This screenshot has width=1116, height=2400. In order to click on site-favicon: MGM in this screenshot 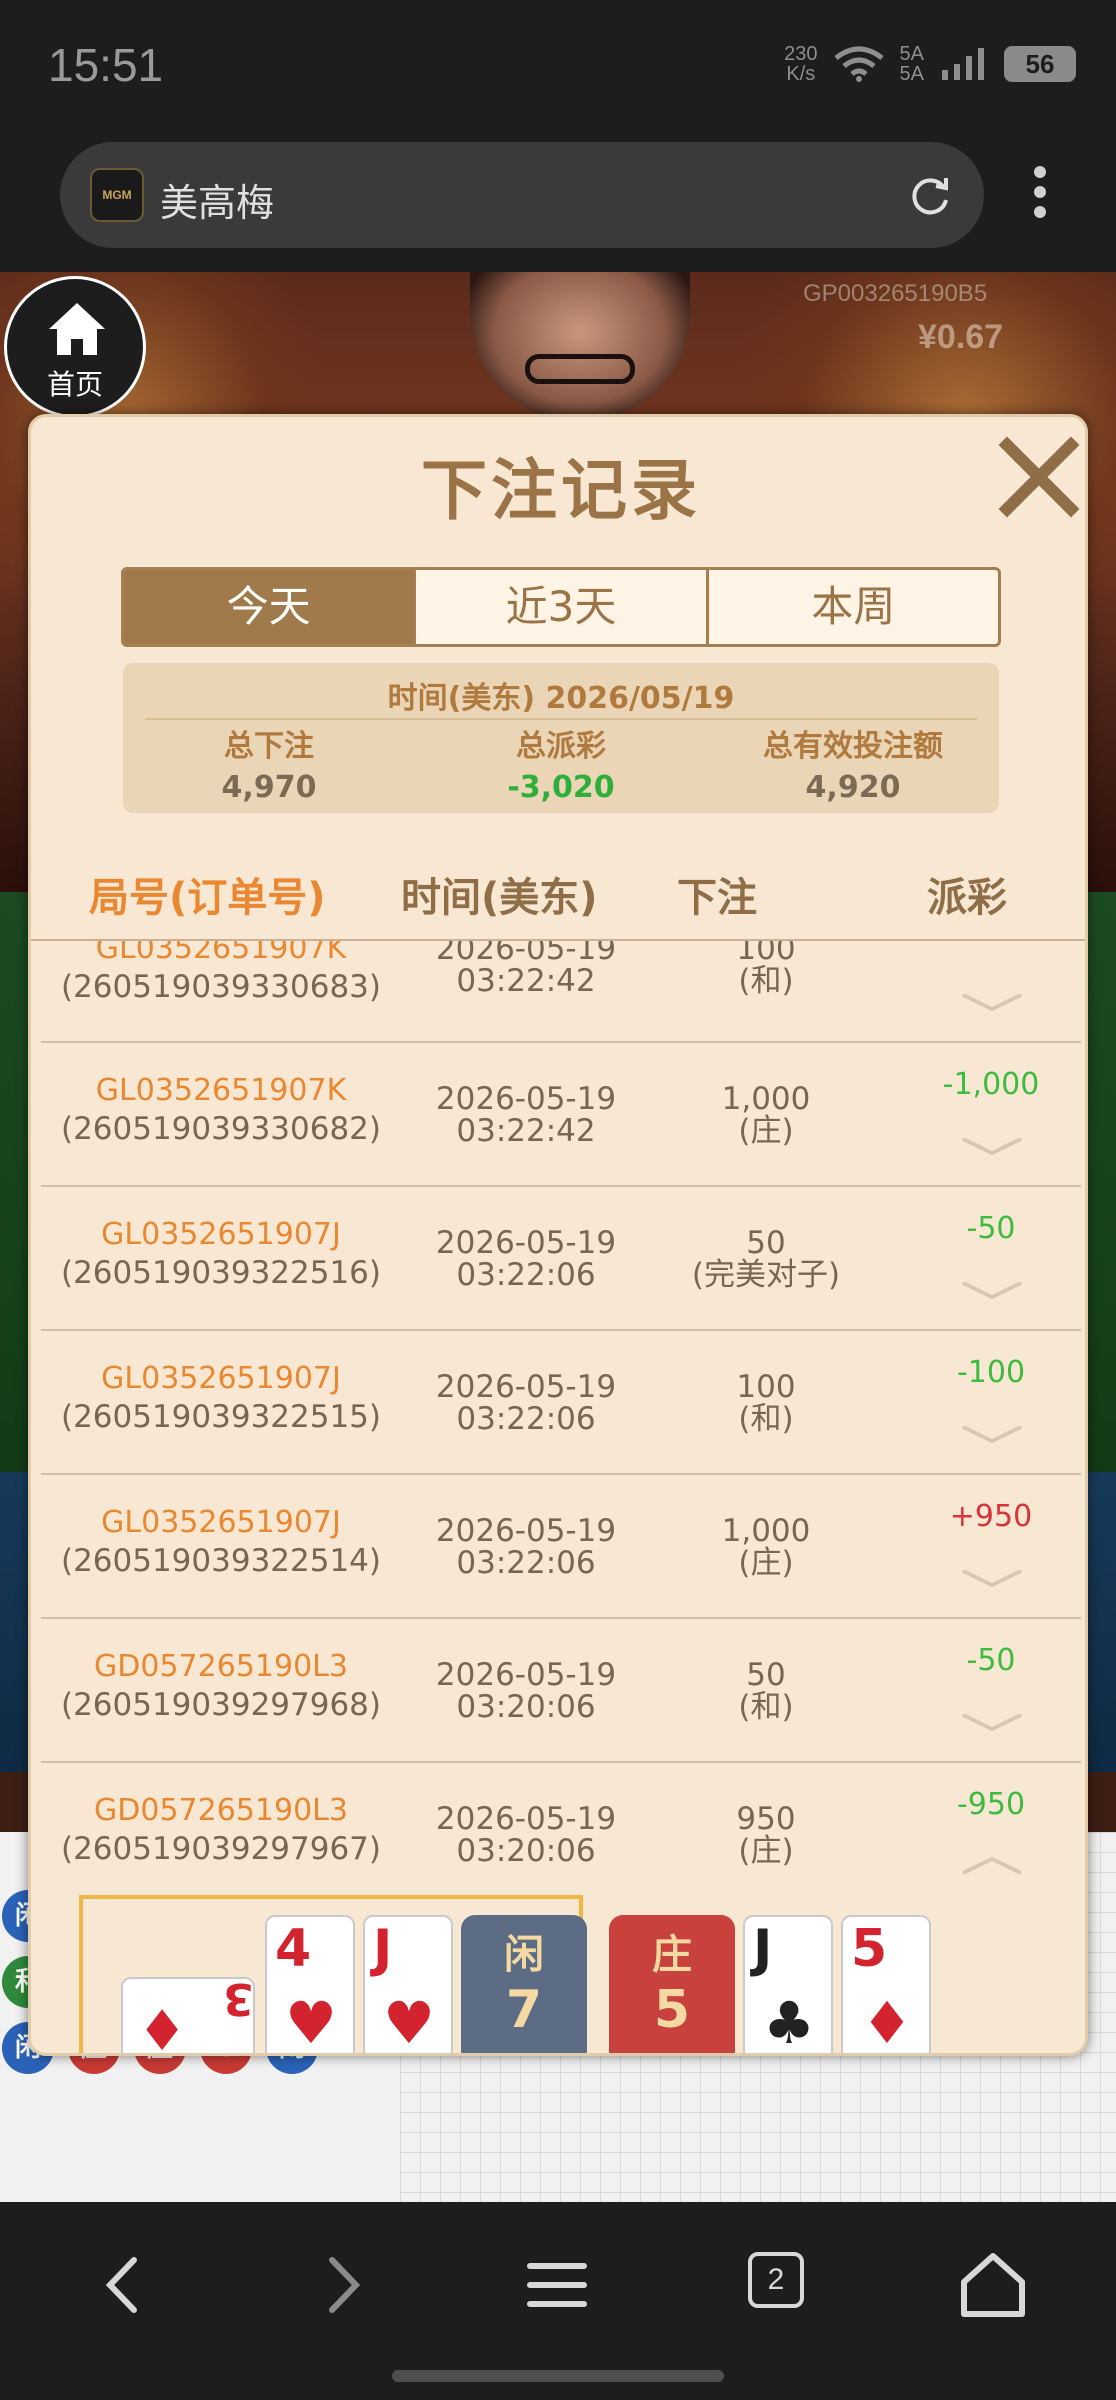, I will do `click(117, 195)`.